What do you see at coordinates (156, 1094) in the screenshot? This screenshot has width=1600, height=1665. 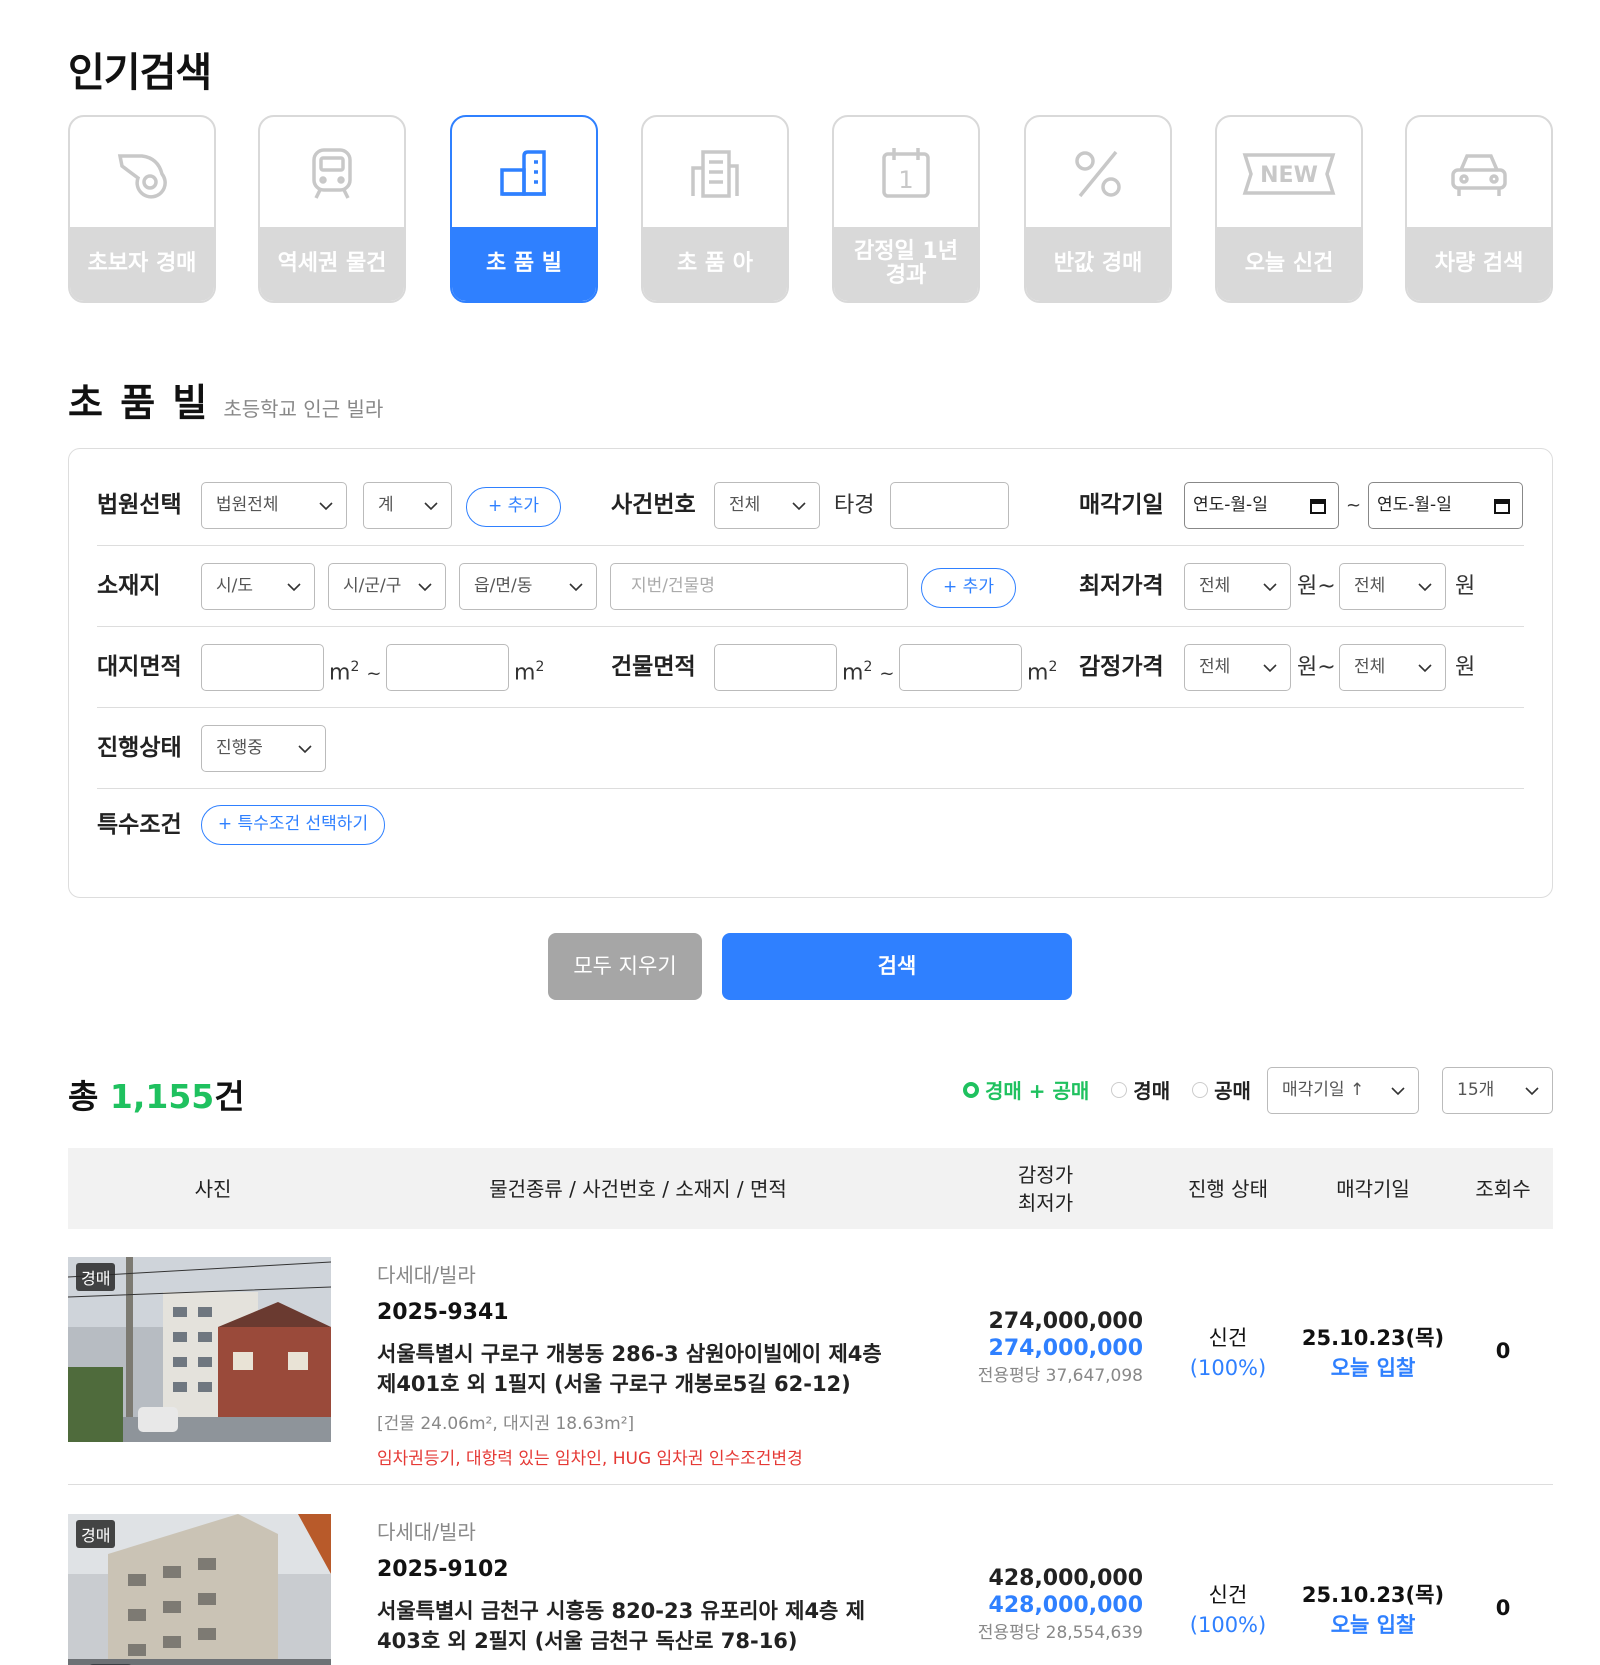 I see `total-count: 총 1,155건` at bounding box center [156, 1094].